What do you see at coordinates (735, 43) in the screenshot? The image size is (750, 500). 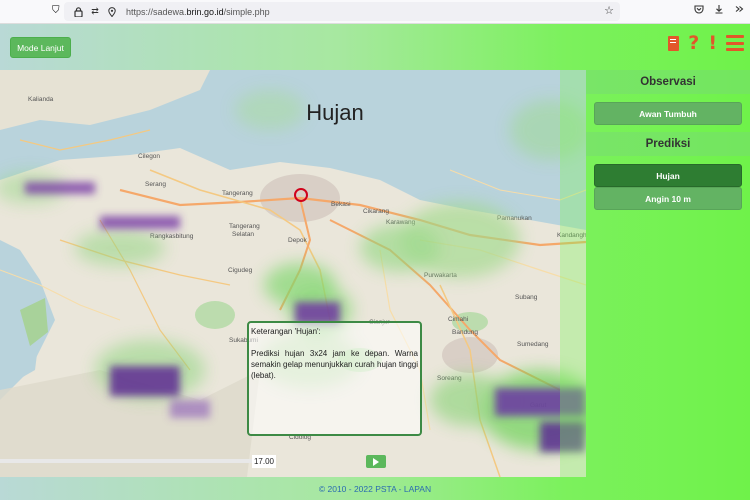 I see `menu-icon` at bounding box center [735, 43].